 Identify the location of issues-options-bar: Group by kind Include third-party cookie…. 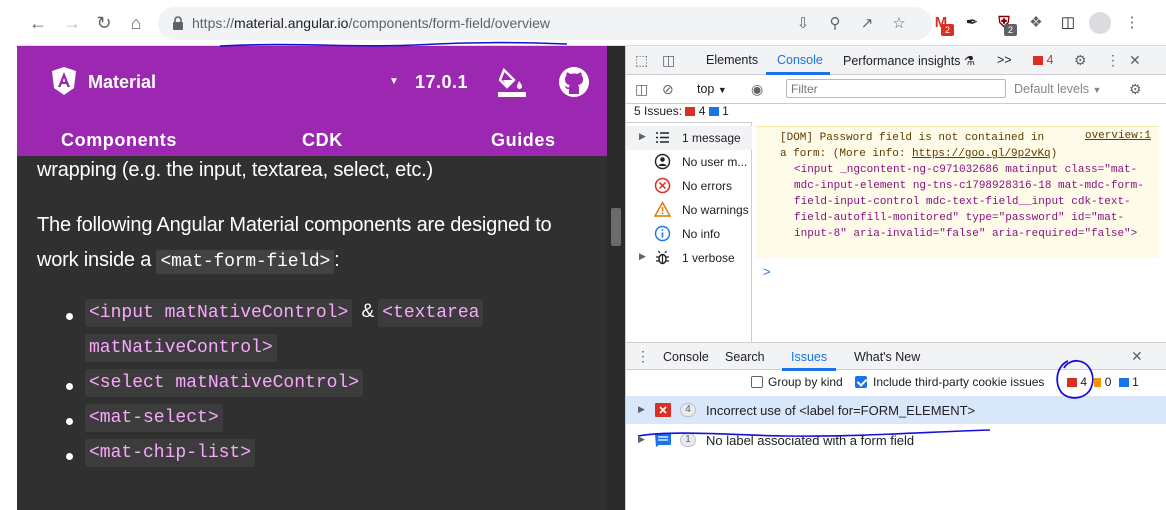
(896, 383).